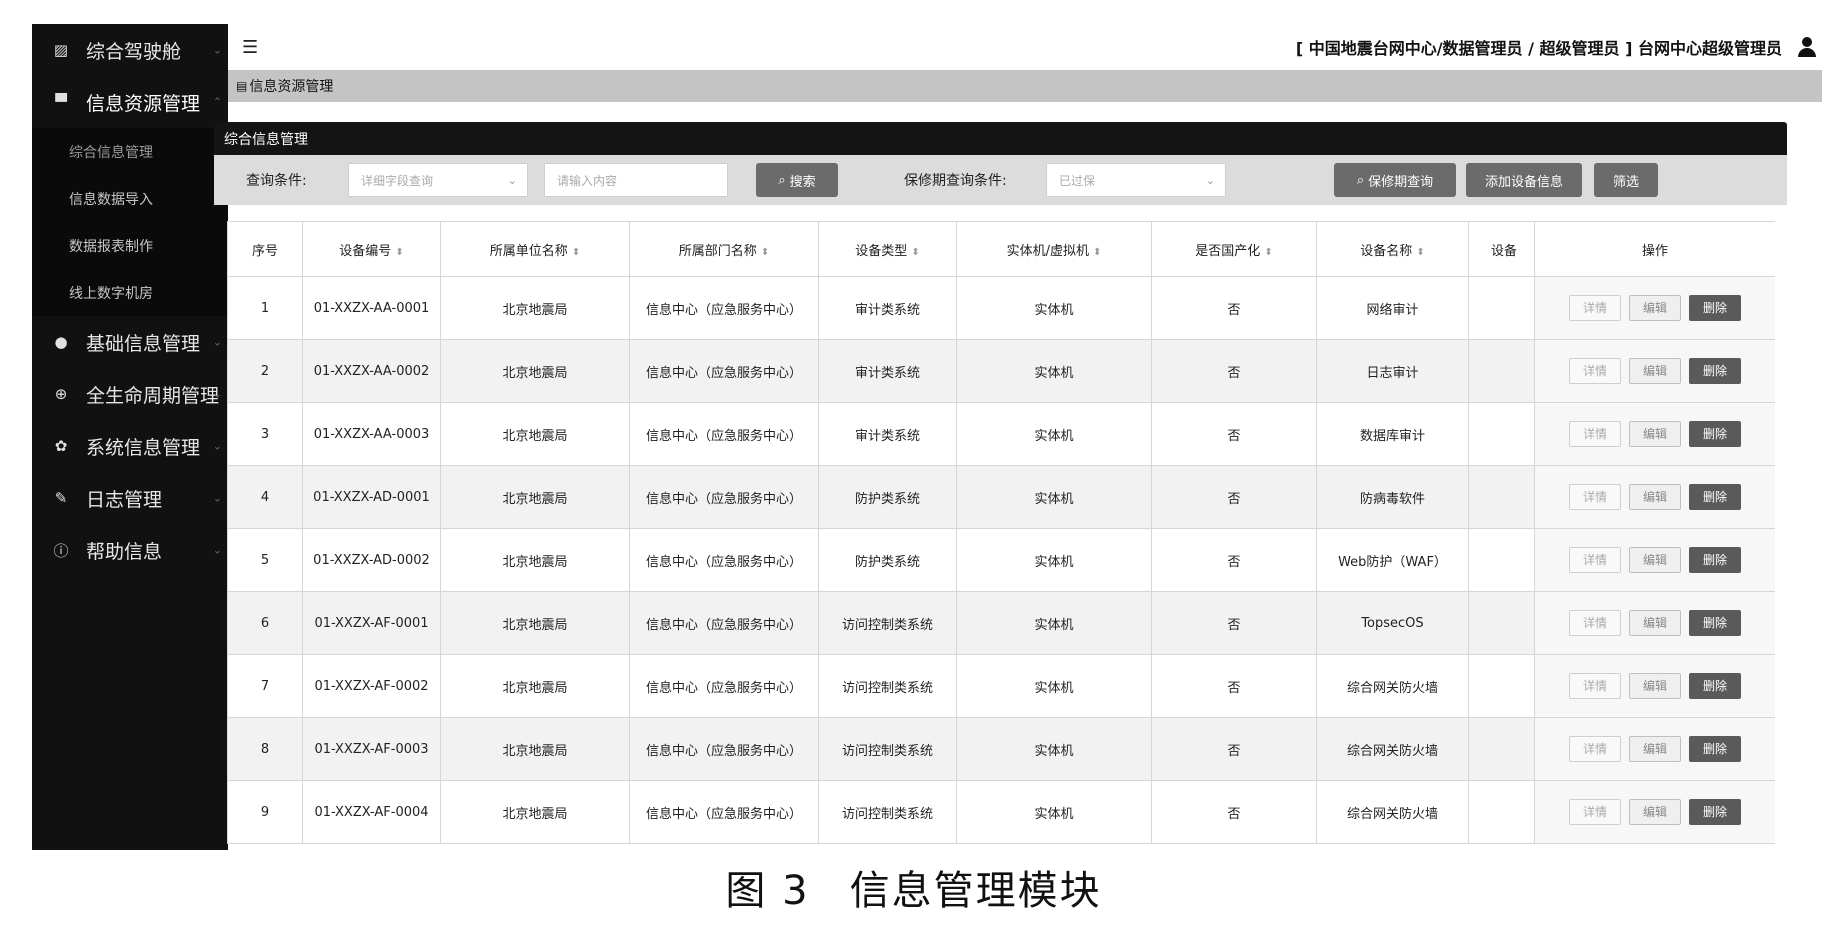 This screenshot has width=1827, height=927. What do you see at coordinates (782, 180) in the screenshot?
I see `search-icon: ⌕` at bounding box center [782, 180].